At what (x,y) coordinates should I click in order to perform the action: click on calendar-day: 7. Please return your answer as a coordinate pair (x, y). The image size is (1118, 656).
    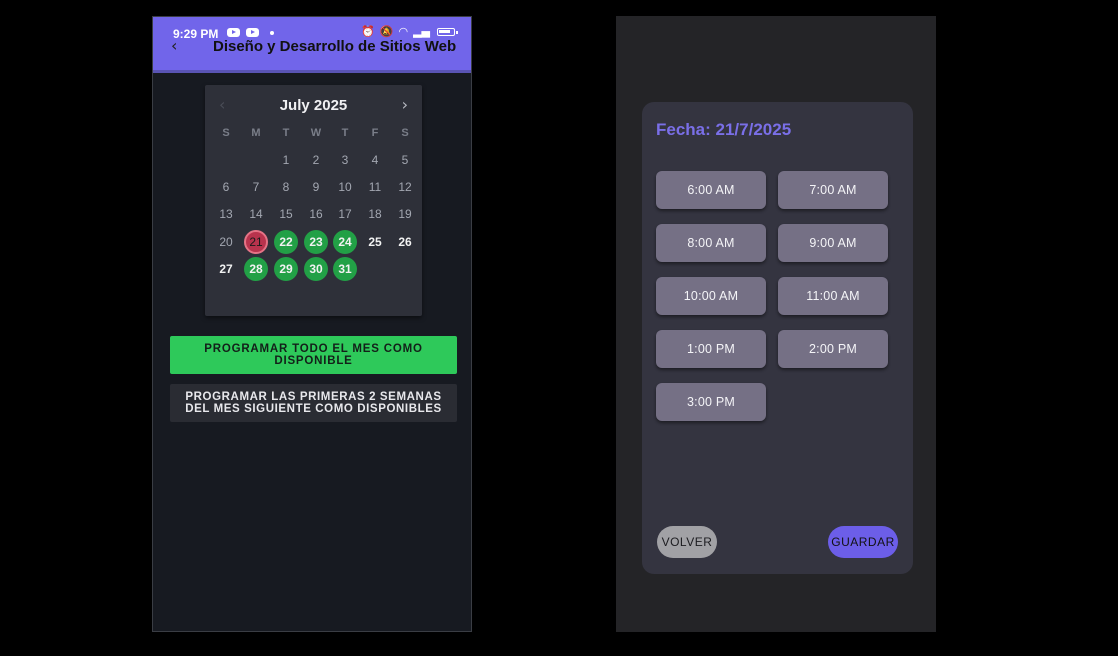
    Looking at the image, I should click on (256, 187).